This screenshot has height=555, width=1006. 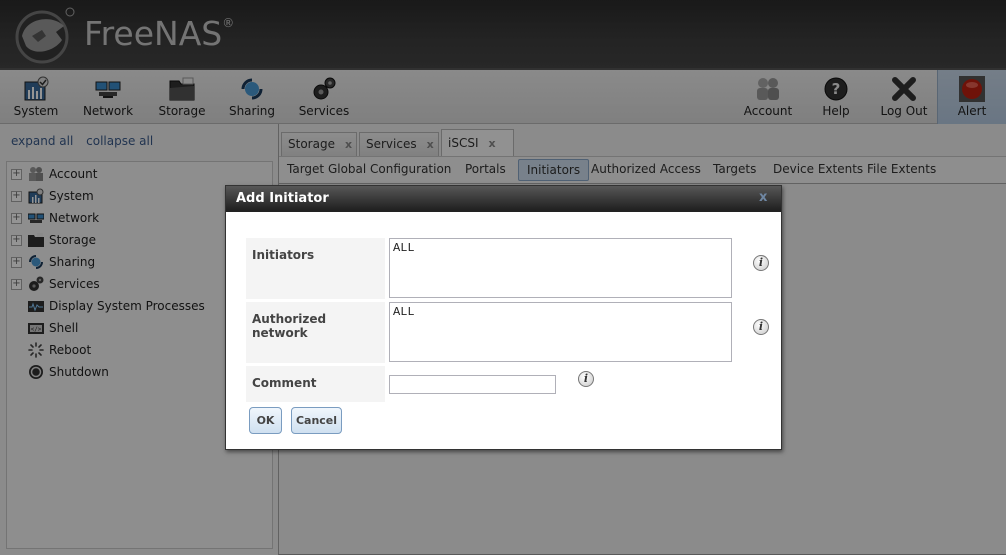 What do you see at coordinates (761, 327) in the screenshot?
I see `authorized-network-info-icon: i` at bounding box center [761, 327].